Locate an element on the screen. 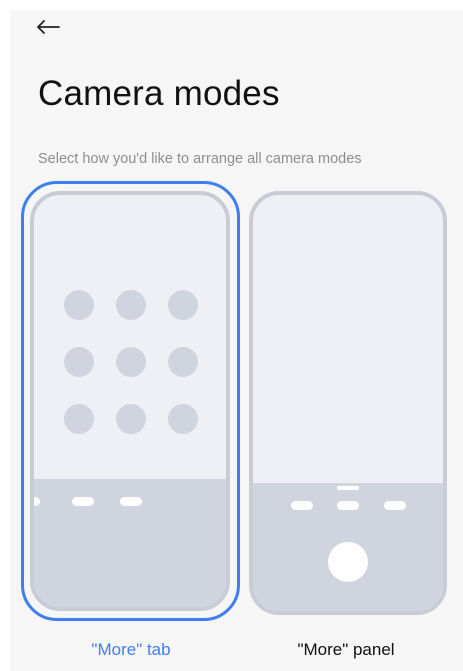  back-button is located at coordinates (48, 27).